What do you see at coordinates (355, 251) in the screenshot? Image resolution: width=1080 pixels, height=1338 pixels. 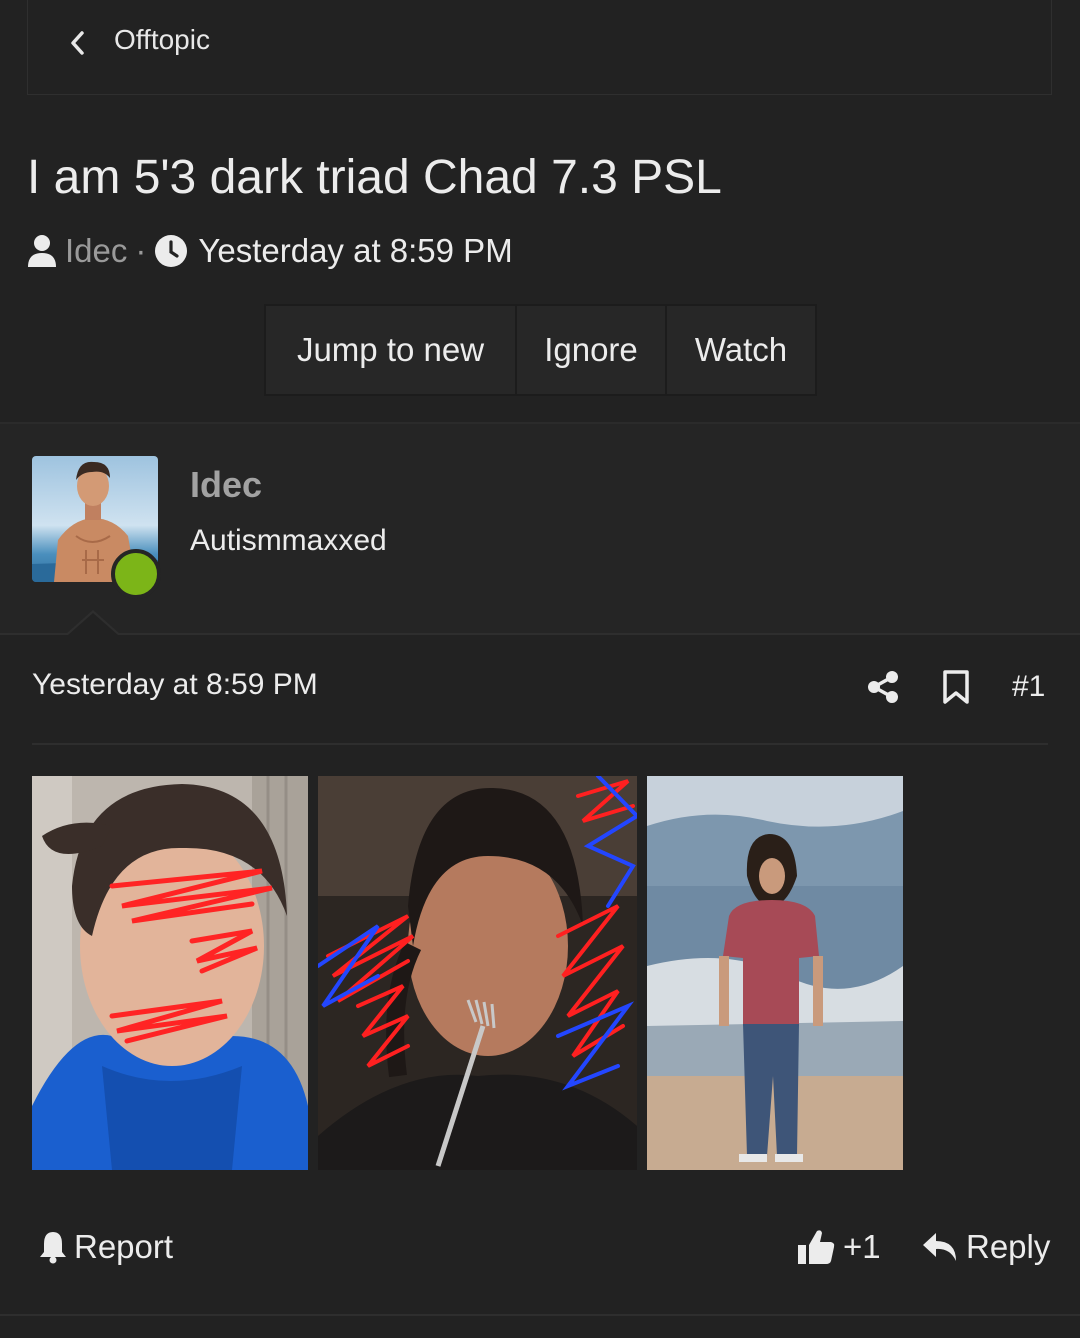 I see `thread-date: Yesterday at 8:59 PM` at bounding box center [355, 251].